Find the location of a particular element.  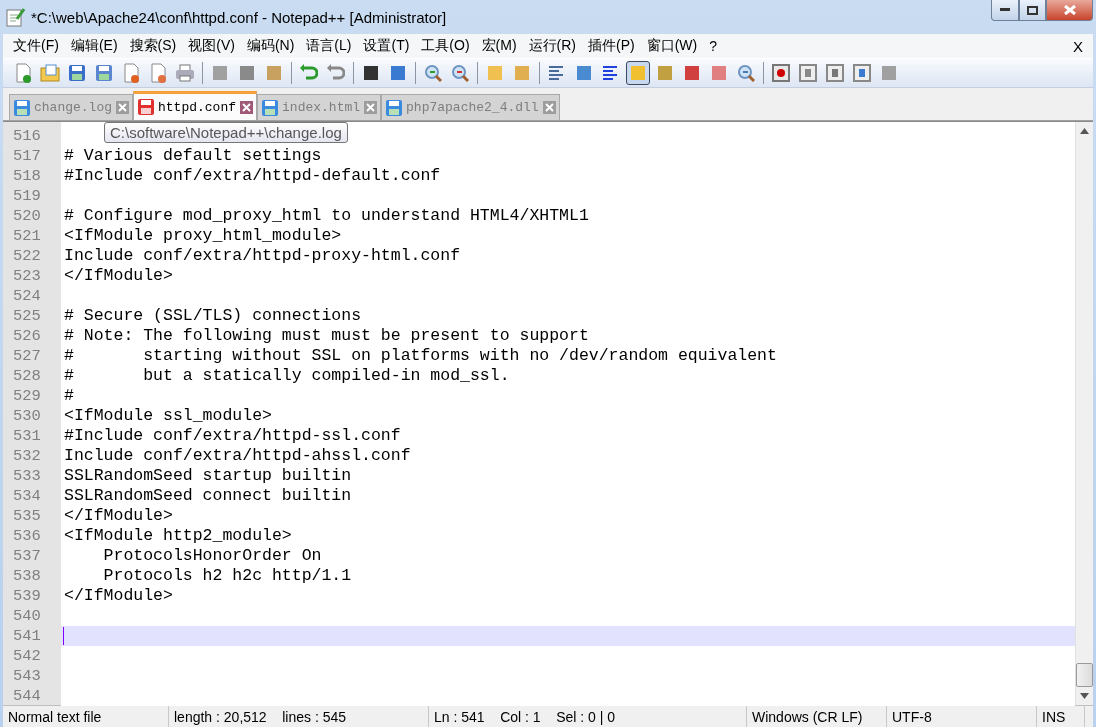

menu-item: 设置(T) is located at coordinates (386, 46).